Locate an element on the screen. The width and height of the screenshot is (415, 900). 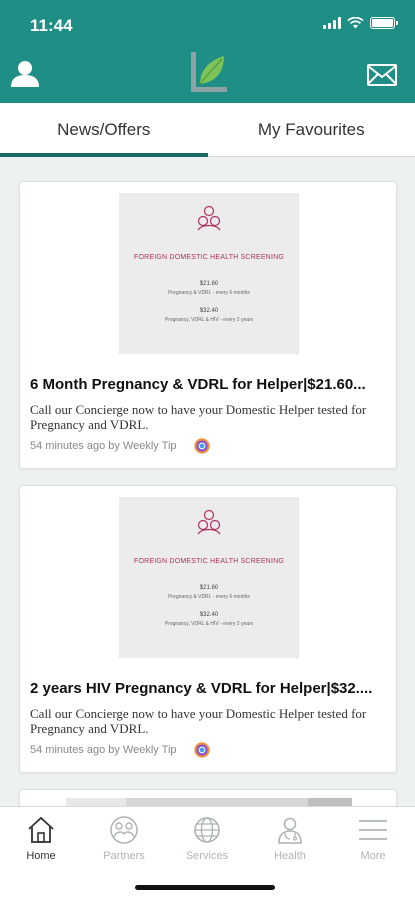
globe-icon is located at coordinates (207, 830).